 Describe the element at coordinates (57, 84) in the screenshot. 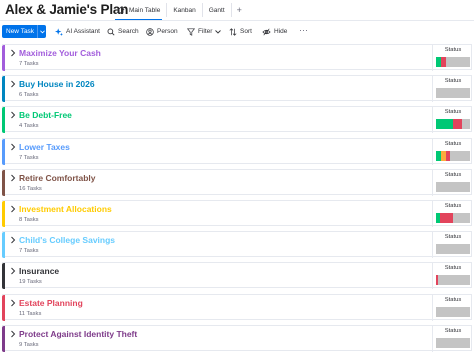

I see `group-title: Buy House in 2026` at that location.